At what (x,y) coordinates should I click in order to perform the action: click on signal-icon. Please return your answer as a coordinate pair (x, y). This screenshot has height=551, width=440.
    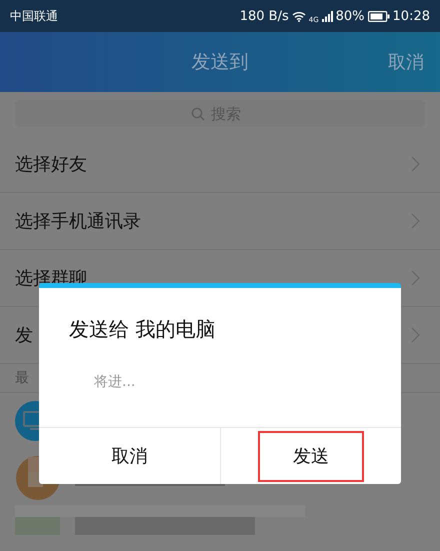
    Looking at the image, I should click on (327, 16).